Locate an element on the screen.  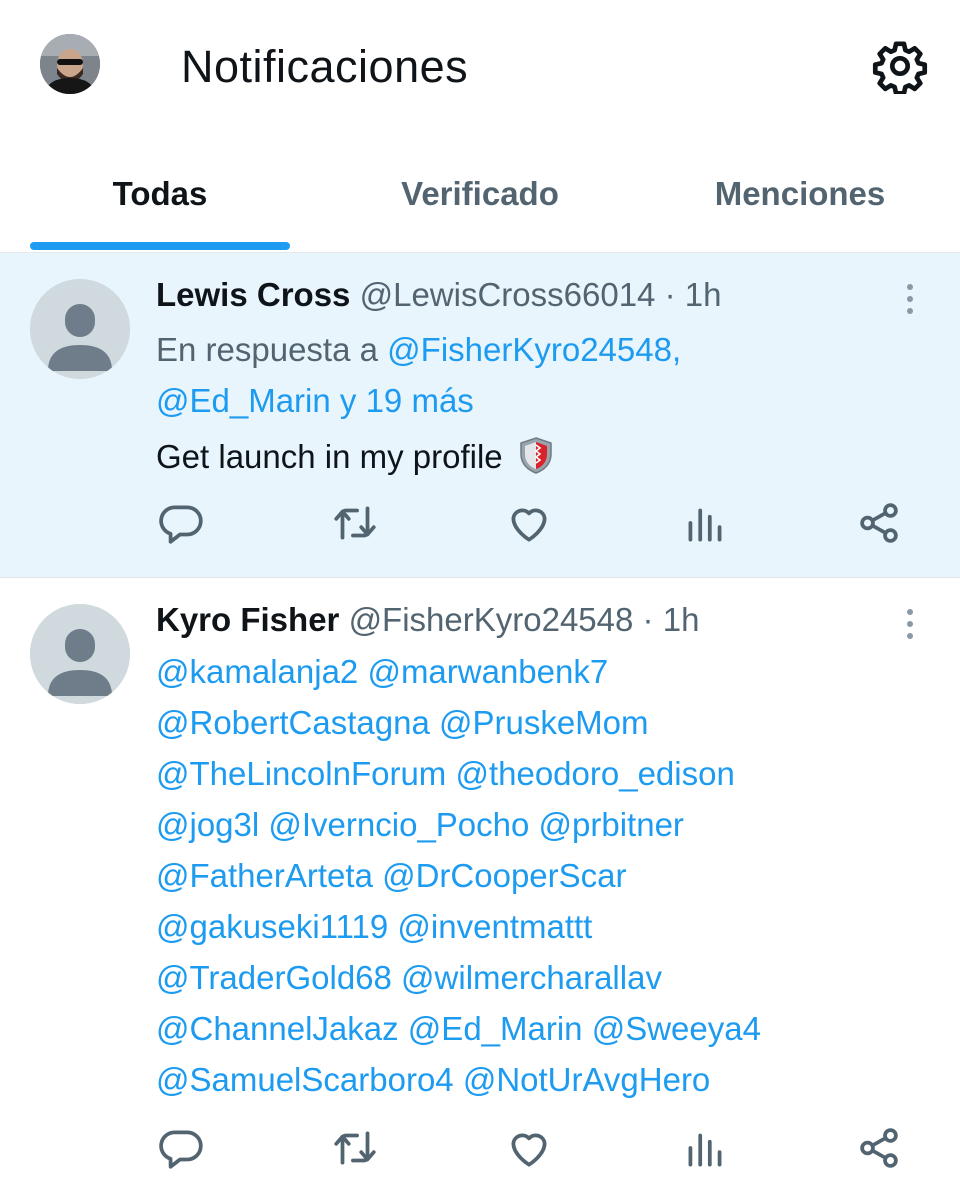
mention-line: @kamalanja2 @marwanbenk7 is located at coordinates (458, 671).